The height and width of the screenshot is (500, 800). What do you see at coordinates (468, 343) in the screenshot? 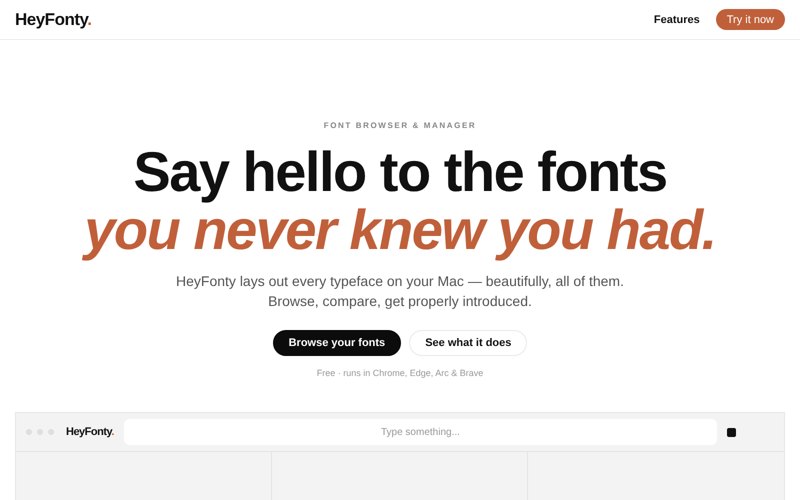
I see `demo-button: See what it does` at bounding box center [468, 343].